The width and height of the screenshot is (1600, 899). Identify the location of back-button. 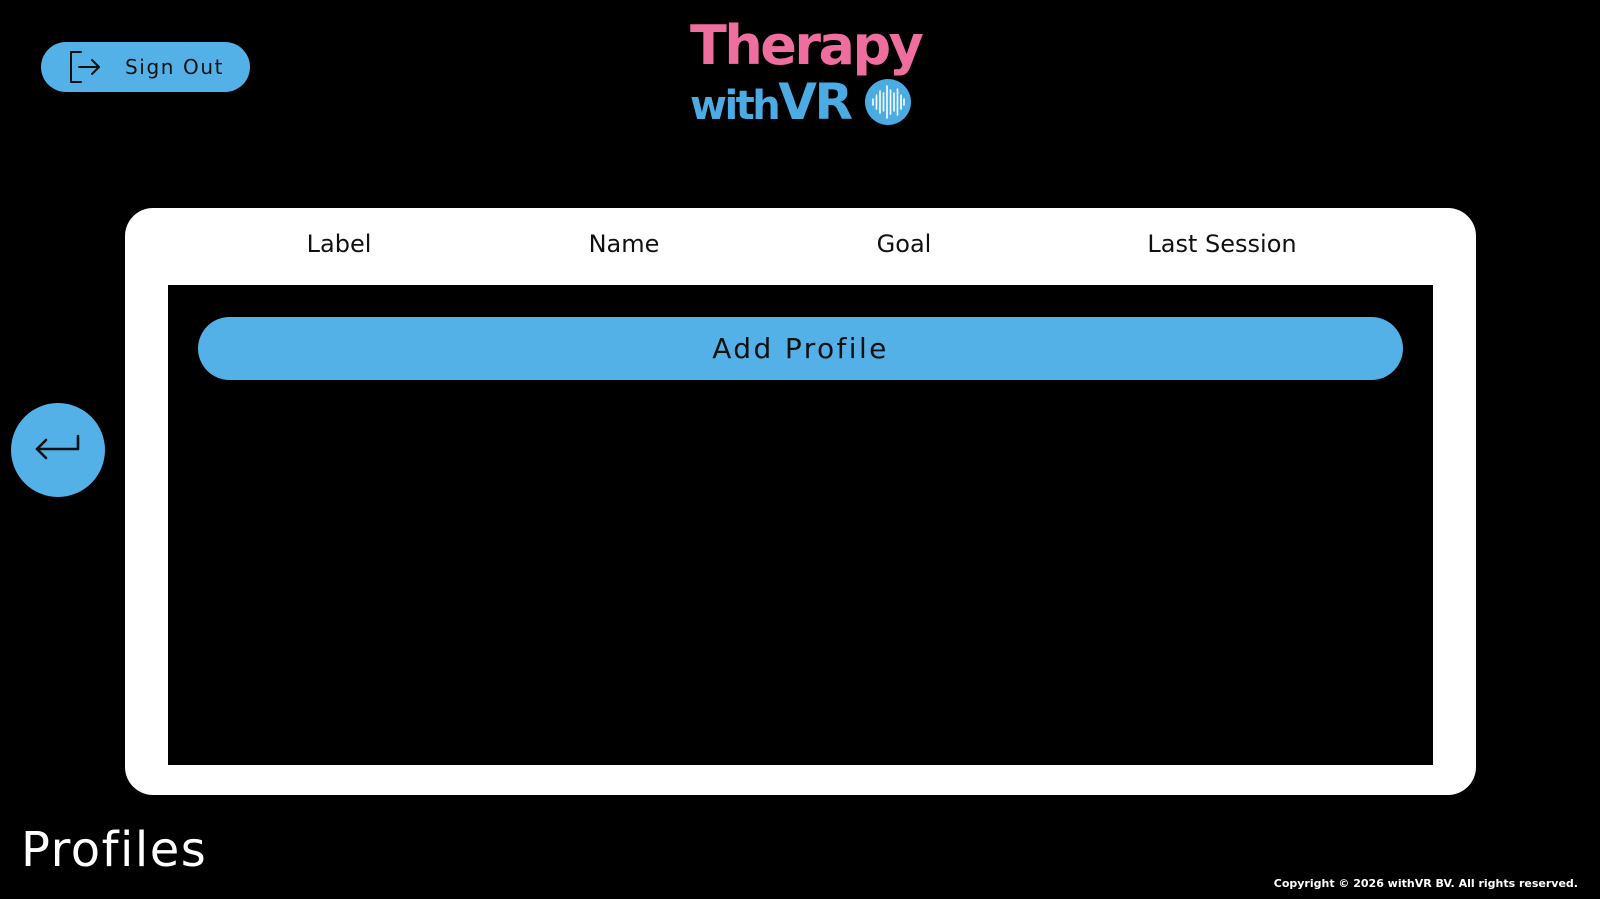
(58, 450).